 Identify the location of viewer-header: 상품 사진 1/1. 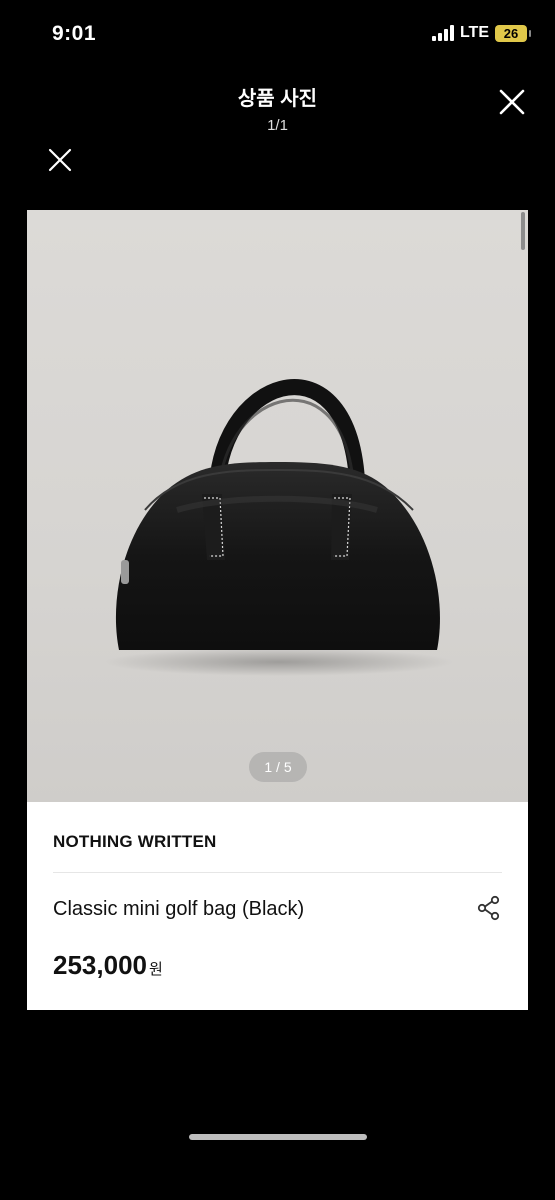
(277, 108).